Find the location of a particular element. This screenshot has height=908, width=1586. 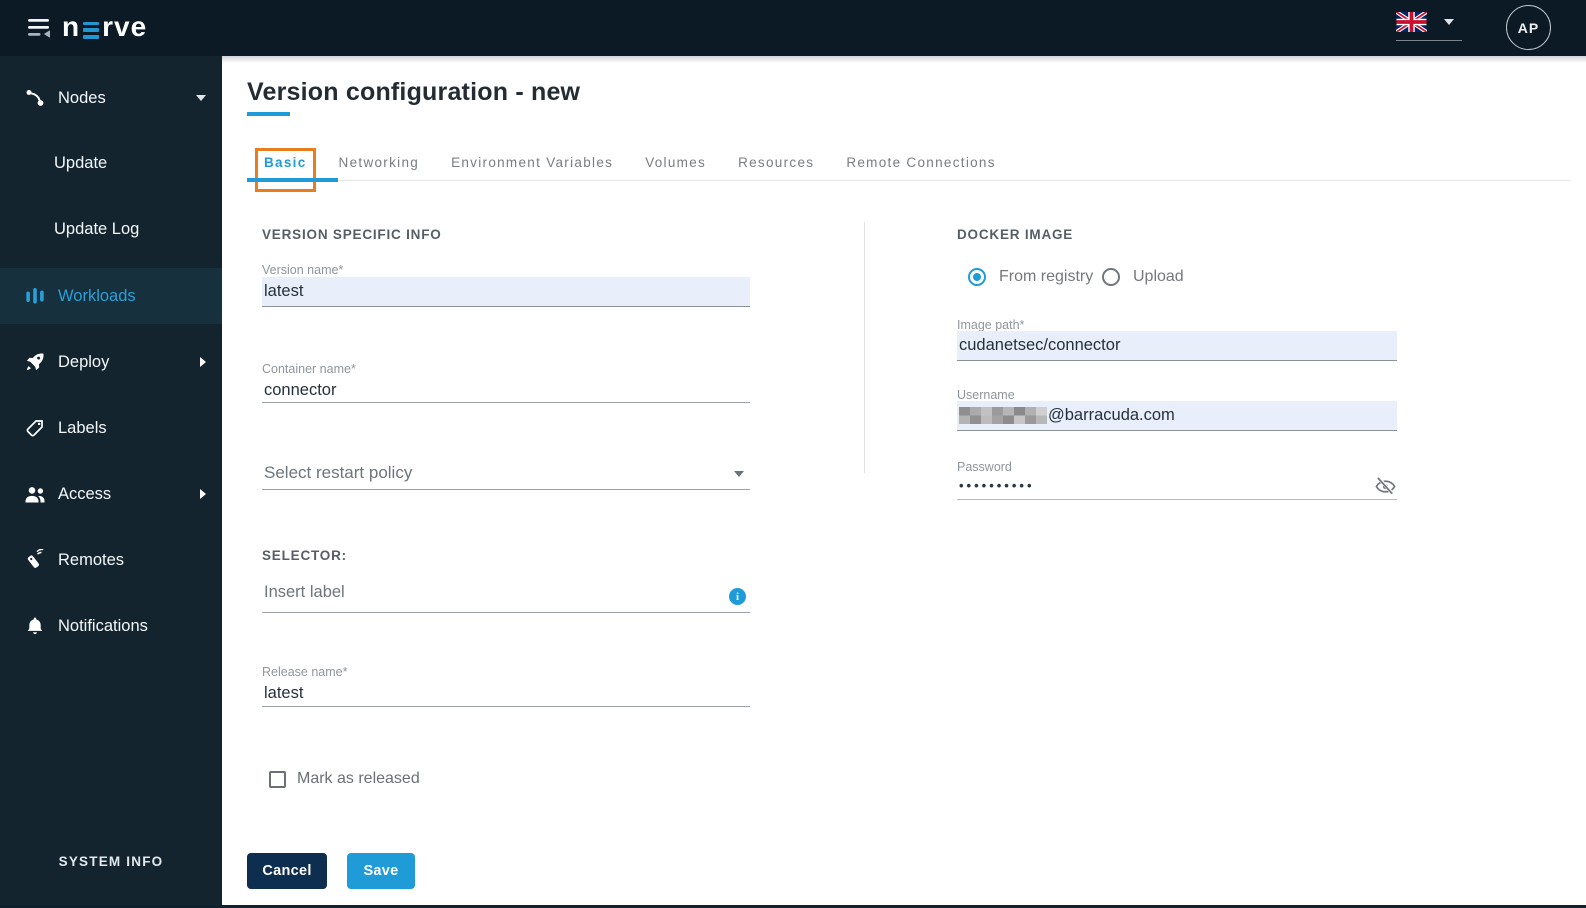

sidebar-item-labels: Labels is located at coordinates (111, 428).